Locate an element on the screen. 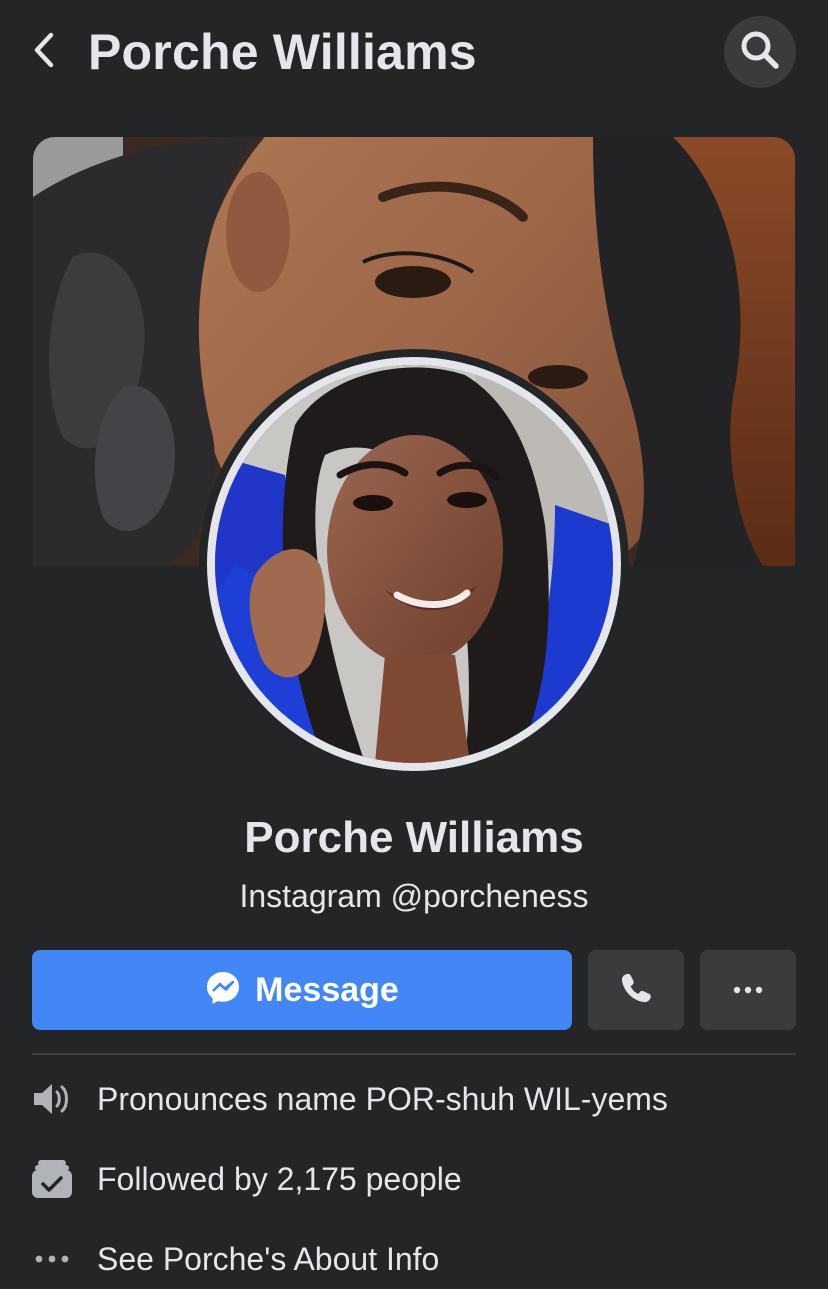 Image resolution: width=828 pixels, height=1289 pixels. top-bar: Porche Williams is located at coordinates (414, 54).